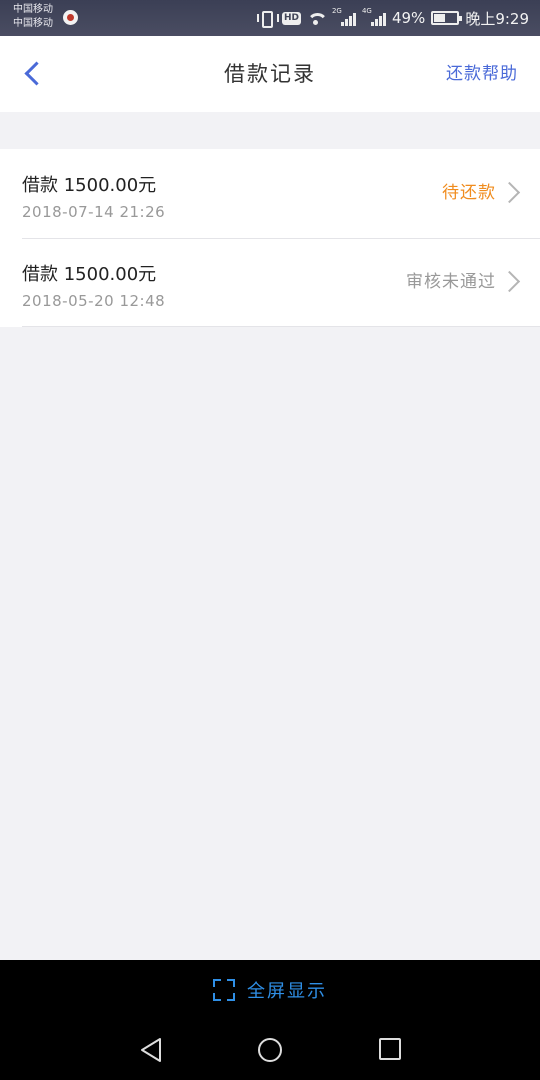 The height and width of the screenshot is (1080, 540). Describe the element at coordinates (34, 74) in the screenshot. I see `back-button` at that location.